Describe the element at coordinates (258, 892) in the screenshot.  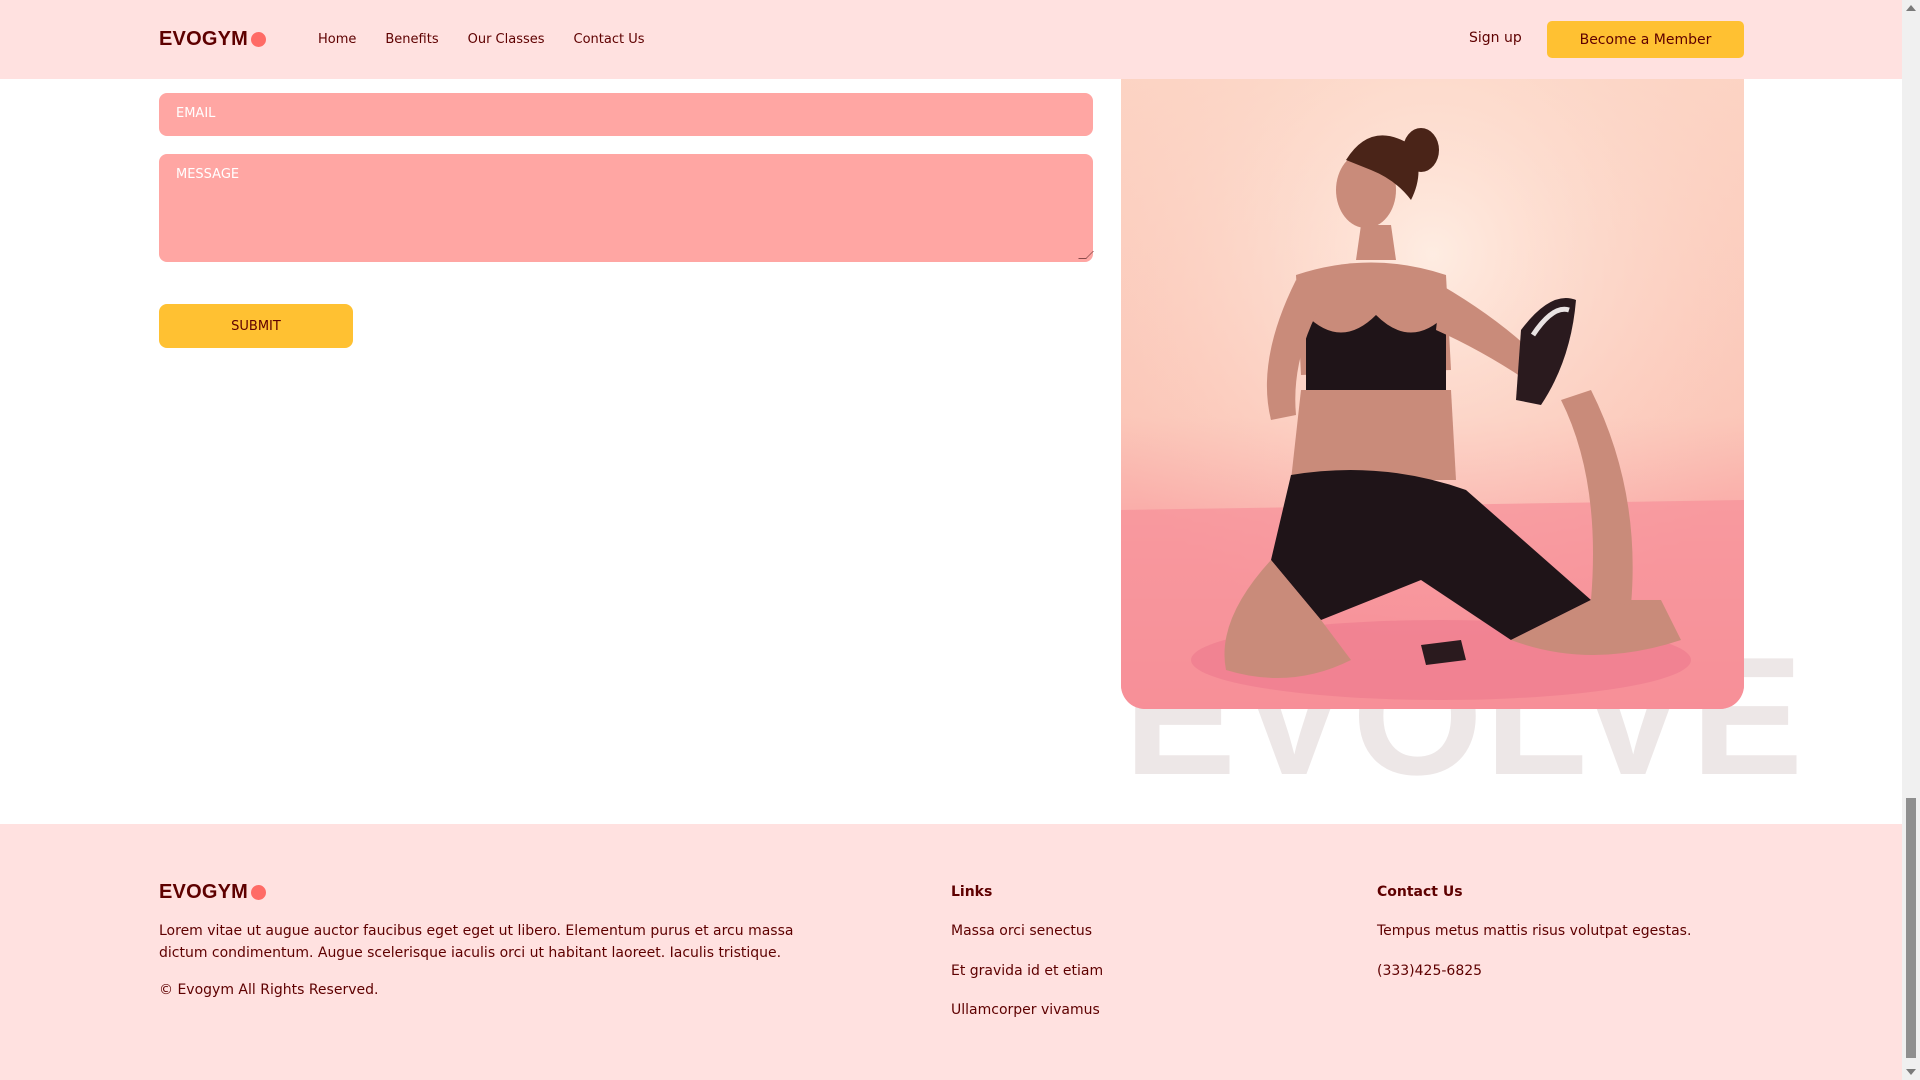
I see `footer-logo-dot-icon` at that location.